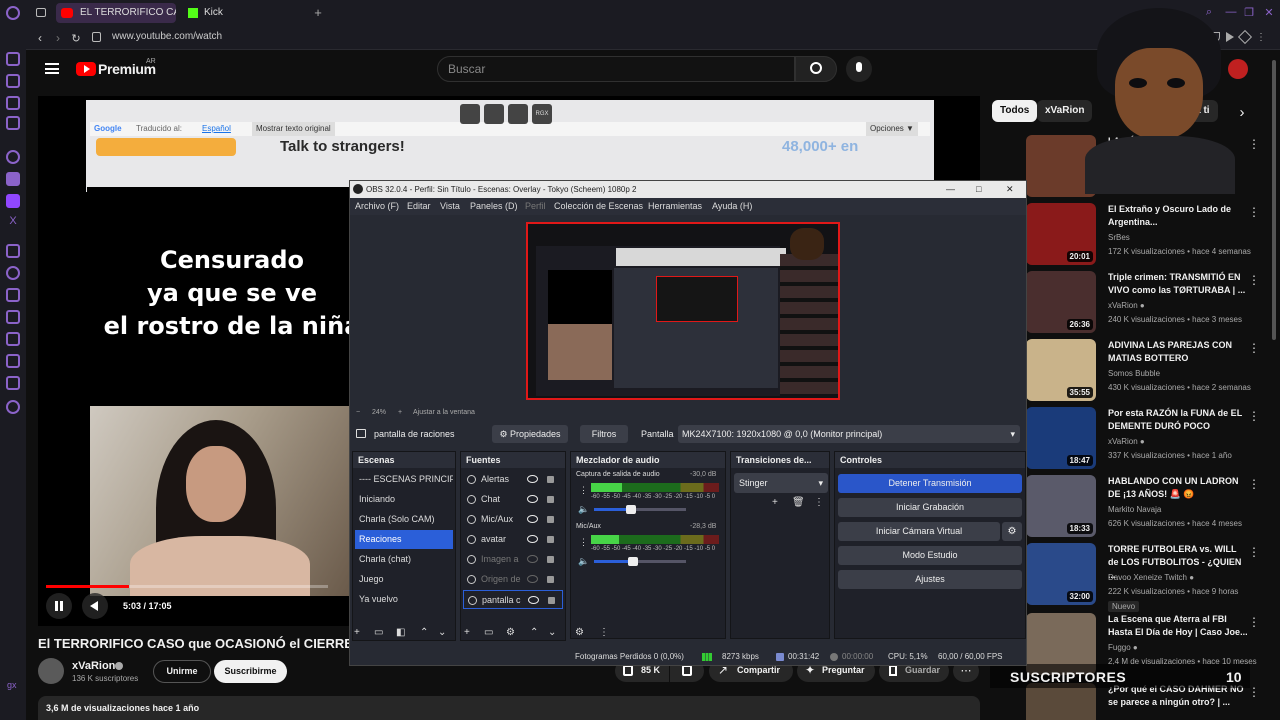 This screenshot has width=1280, height=720. Describe the element at coordinates (13, 59) in the screenshot. I see `sidebar-home-icon` at that location.